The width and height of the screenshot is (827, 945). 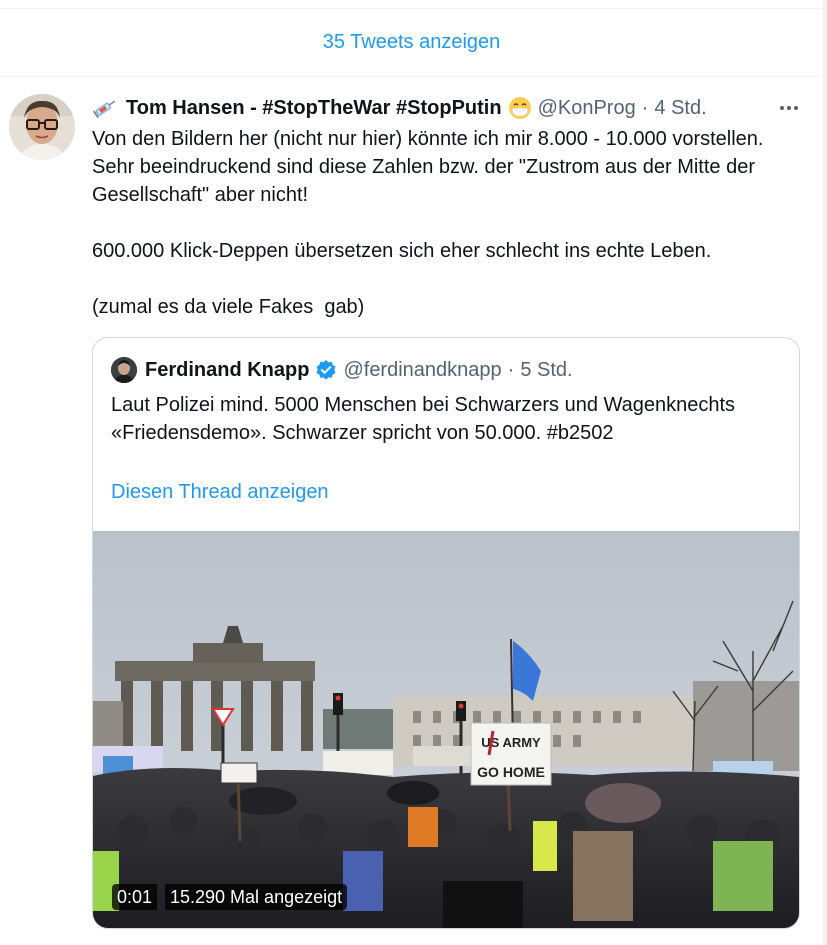 What do you see at coordinates (227, 369) in the screenshot?
I see `quoted-author-name: Ferdinand Knapp` at bounding box center [227, 369].